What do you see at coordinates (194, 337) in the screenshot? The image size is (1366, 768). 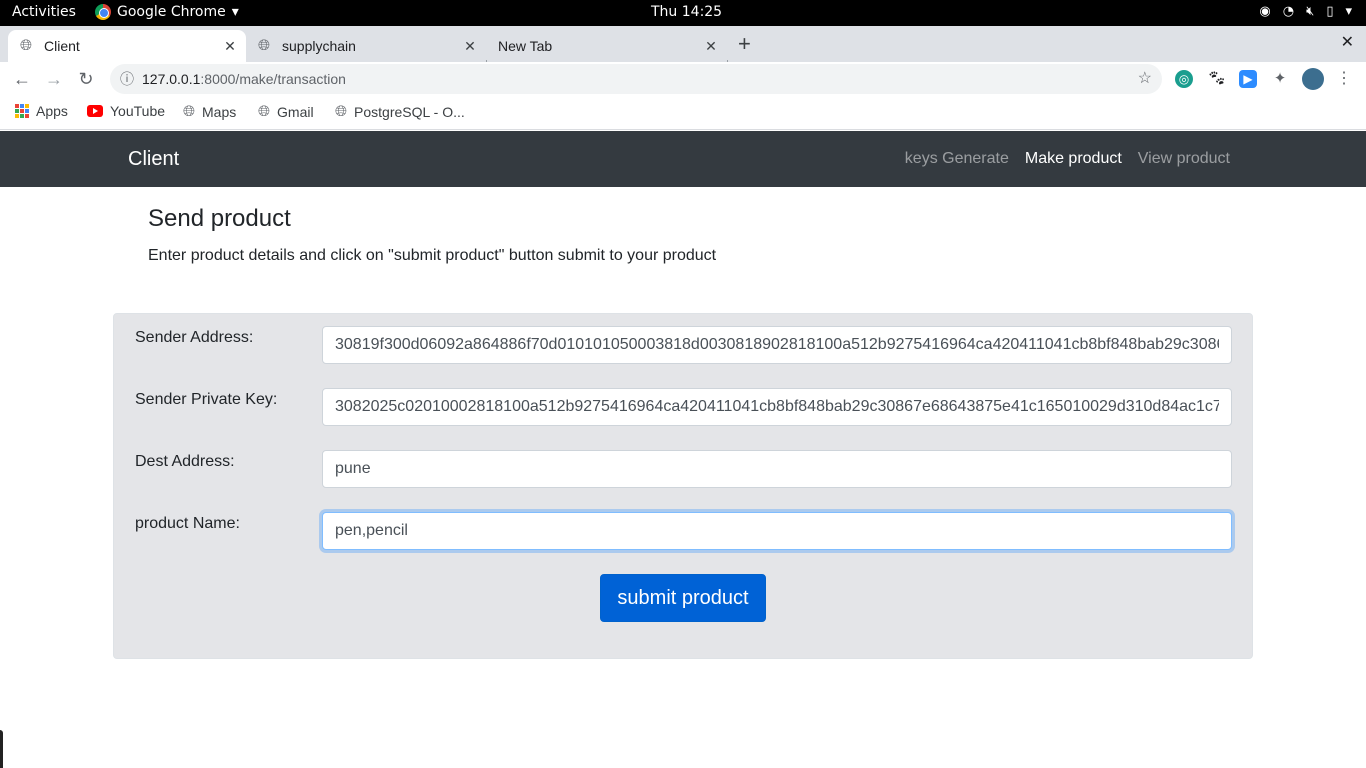 I see `sender-address-label: Sender Address:` at bounding box center [194, 337].